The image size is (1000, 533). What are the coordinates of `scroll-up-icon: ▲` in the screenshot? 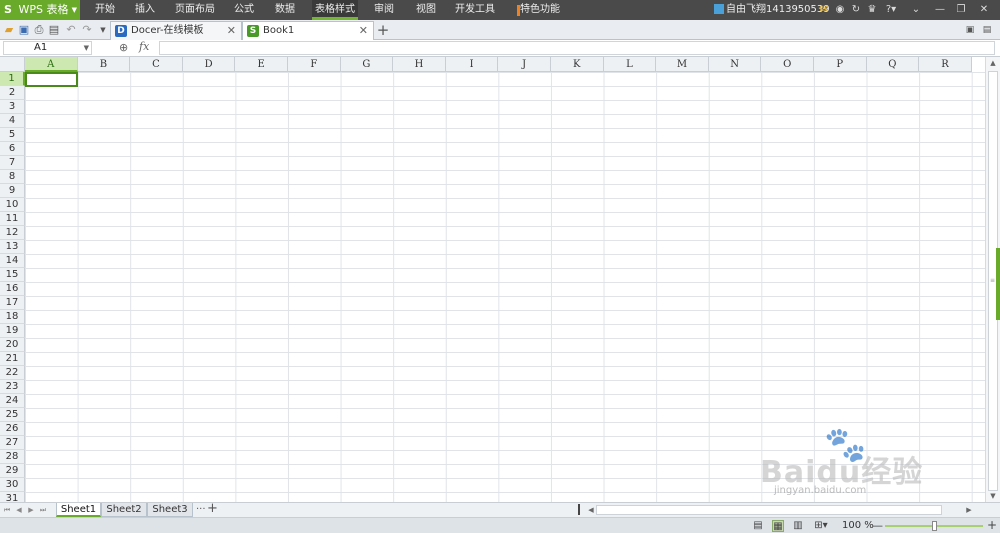 It's located at (993, 63).